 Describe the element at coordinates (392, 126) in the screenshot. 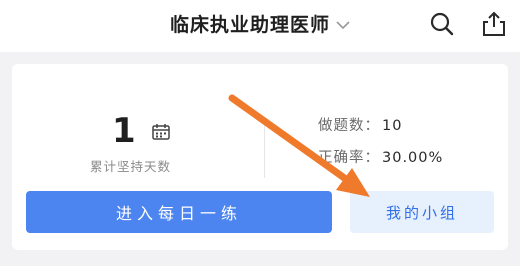

I see `questions-value: 10` at that location.